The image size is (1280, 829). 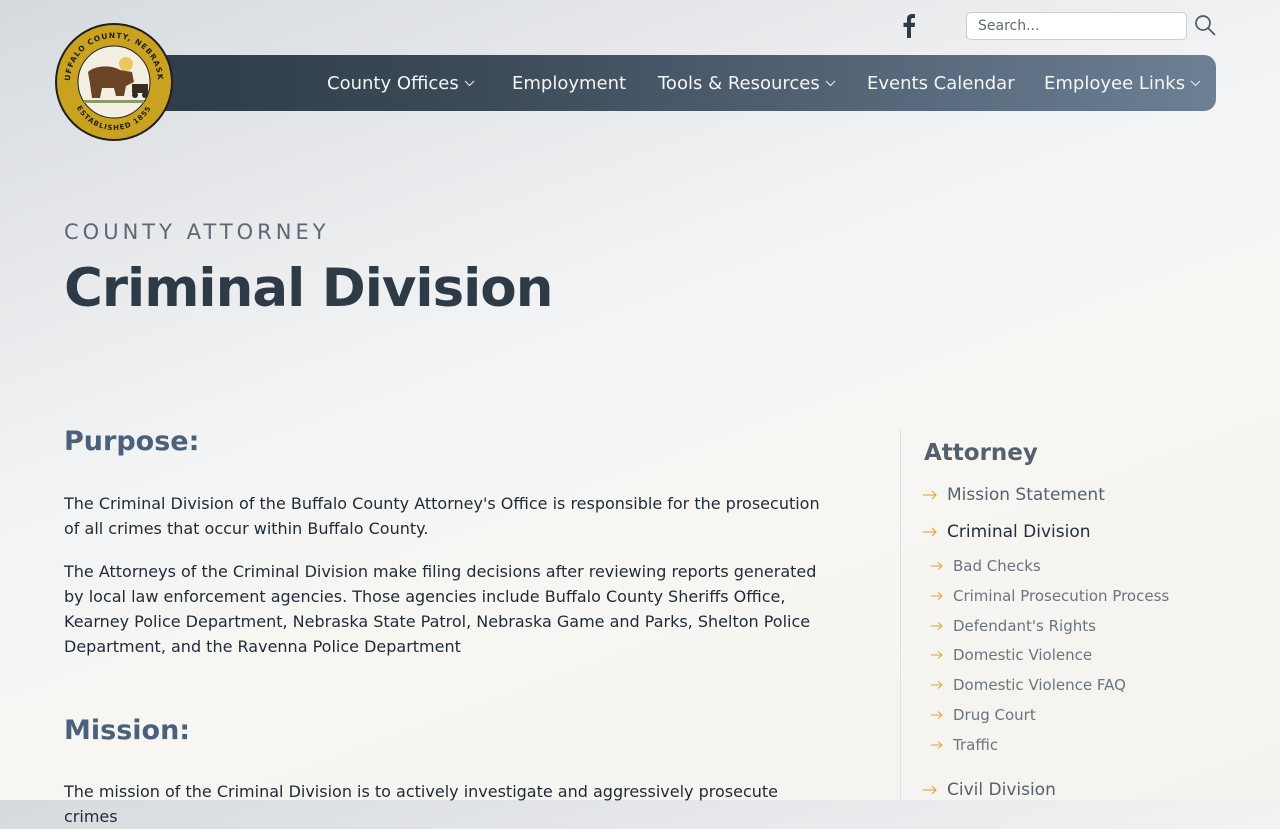 I want to click on nav-label: Employee Links, so click(x=1115, y=83).